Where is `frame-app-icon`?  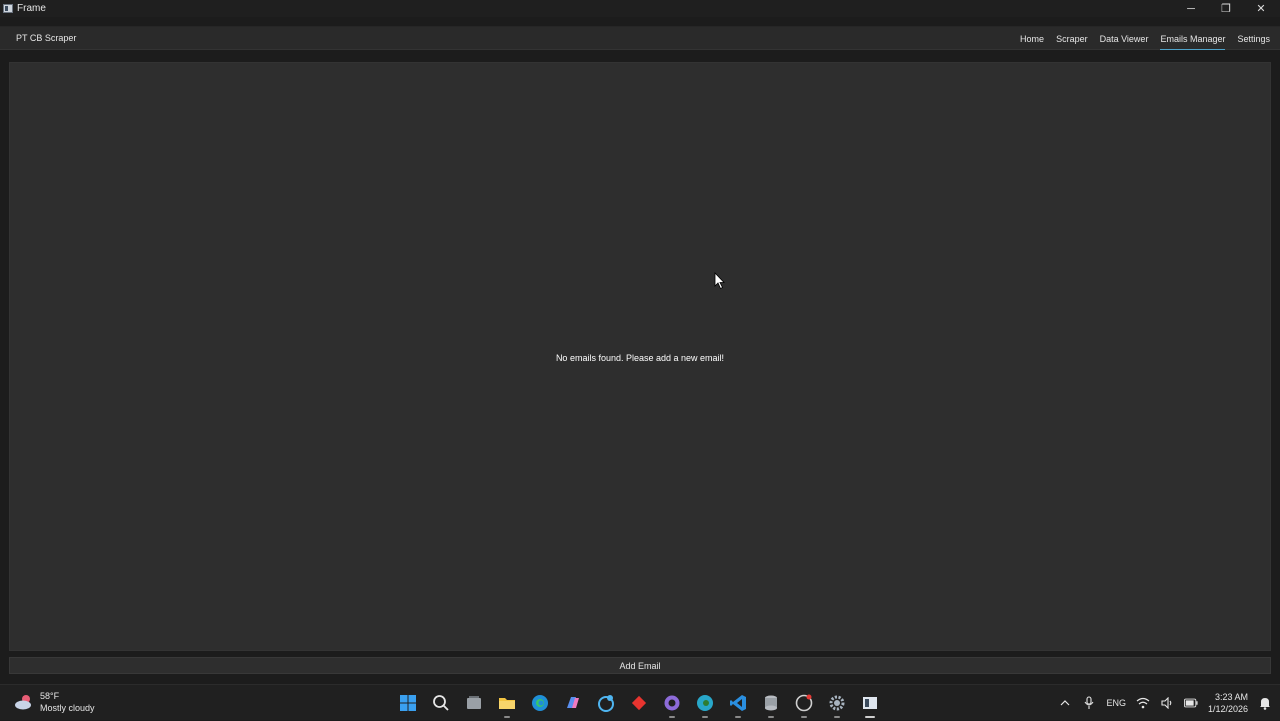 frame-app-icon is located at coordinates (870, 705).